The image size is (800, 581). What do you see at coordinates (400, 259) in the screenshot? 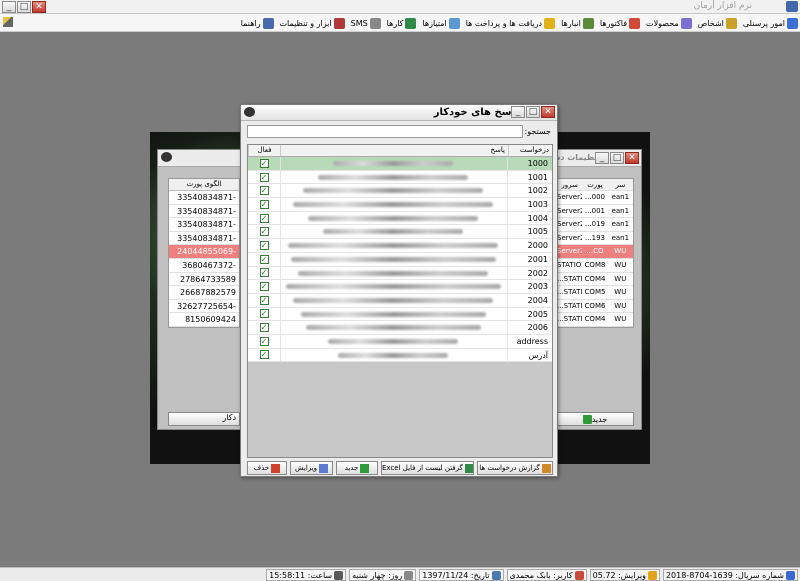
I see `table-row: 2001 ✓` at bounding box center [400, 259].